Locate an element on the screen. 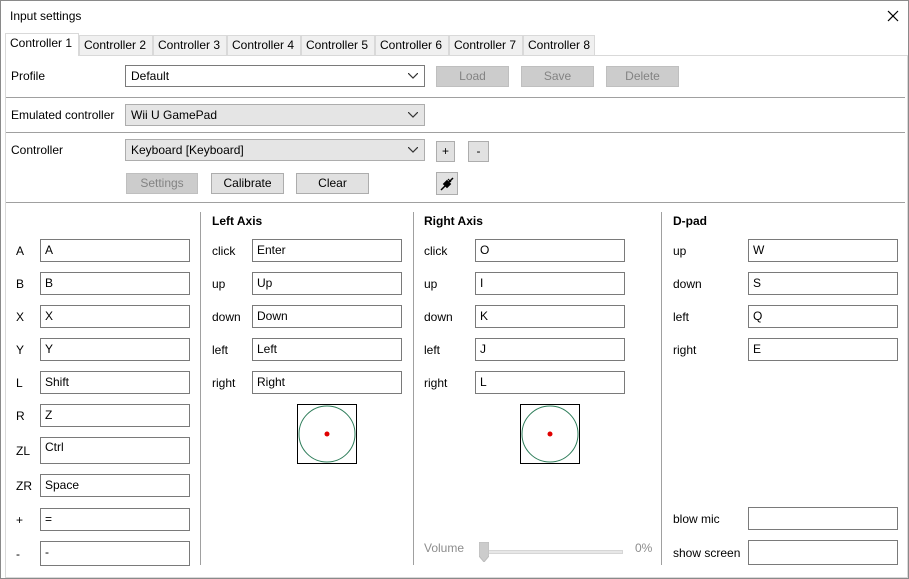  right-axis-preview is located at coordinates (550, 434).